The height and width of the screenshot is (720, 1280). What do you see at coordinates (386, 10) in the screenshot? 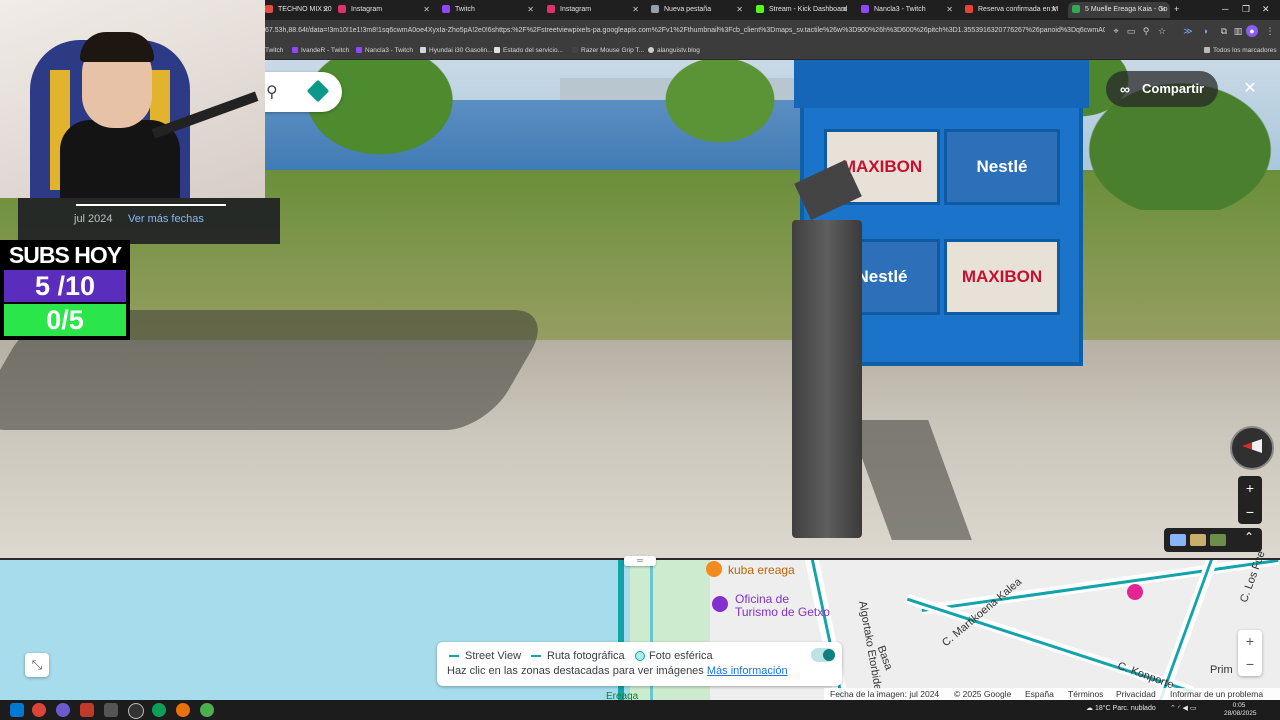
I see `tab-instagram-1: Instagram ✕` at bounding box center [386, 10].